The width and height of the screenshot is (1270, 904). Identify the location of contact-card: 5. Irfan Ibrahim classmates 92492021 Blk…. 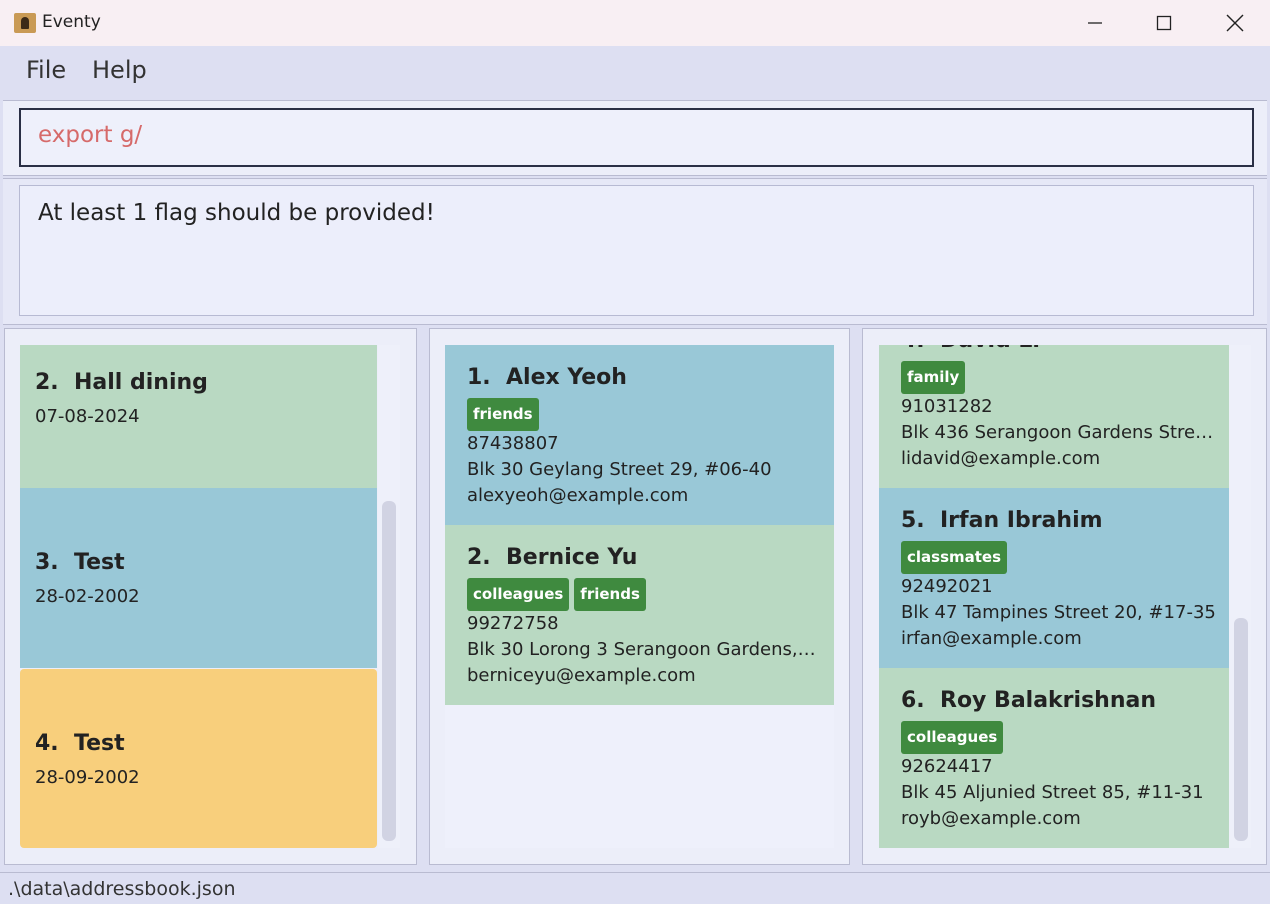
(1054, 578).